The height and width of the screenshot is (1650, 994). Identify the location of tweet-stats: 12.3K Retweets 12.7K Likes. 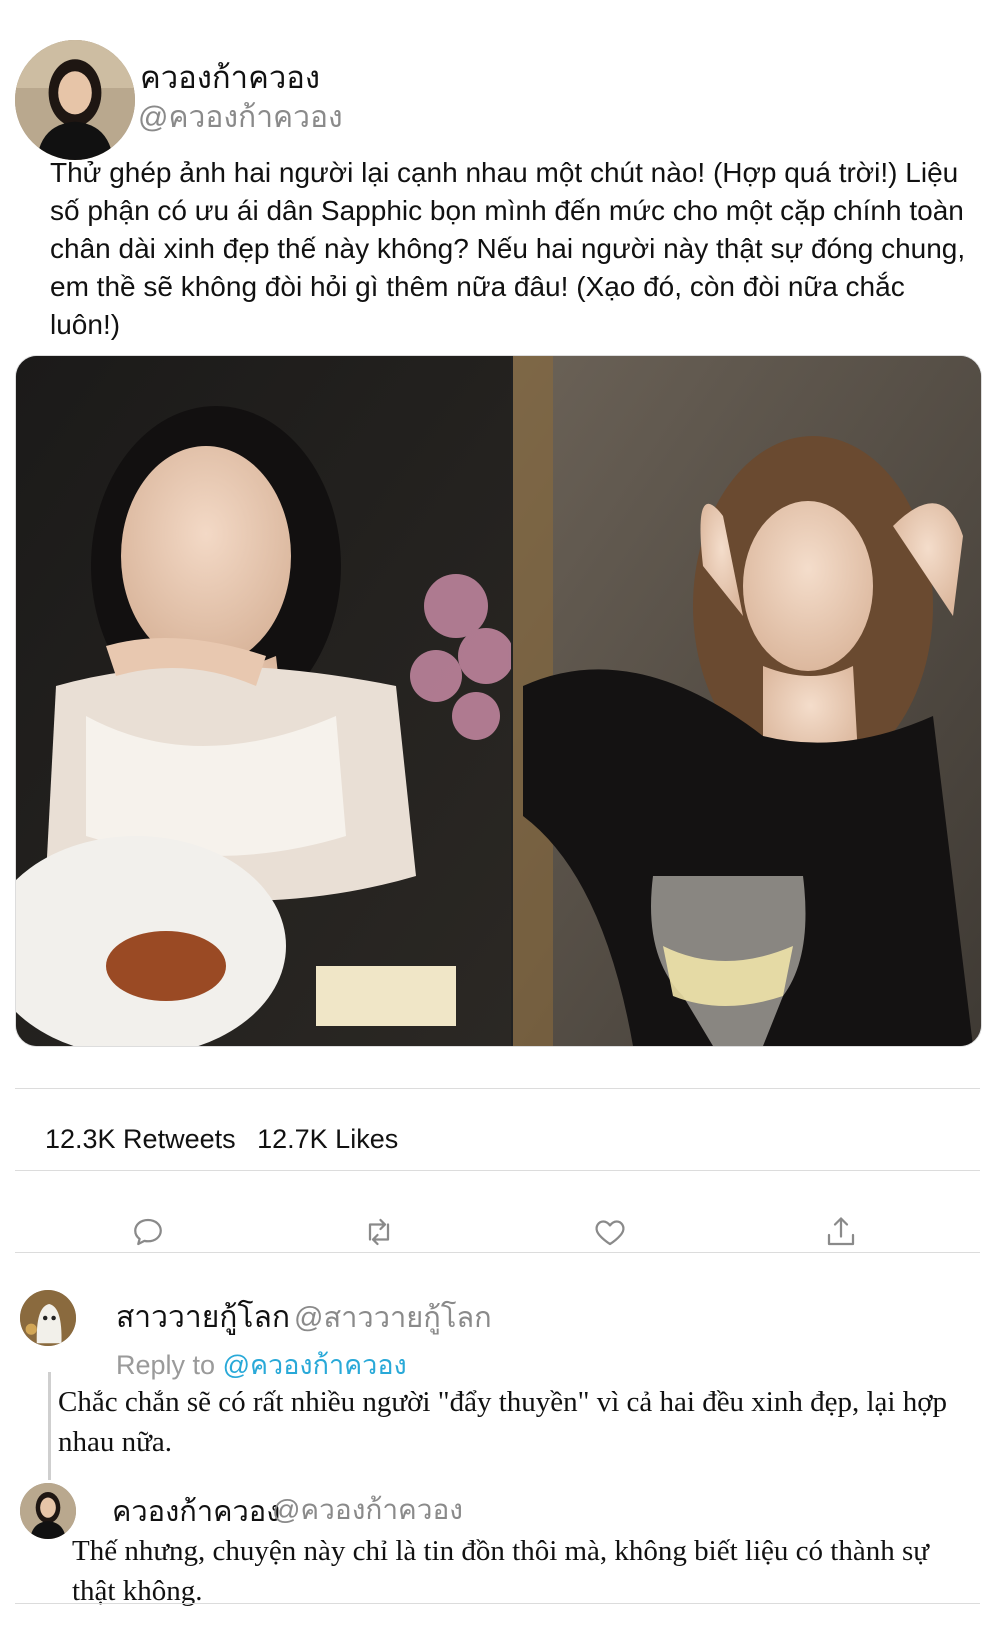
(228, 1139).